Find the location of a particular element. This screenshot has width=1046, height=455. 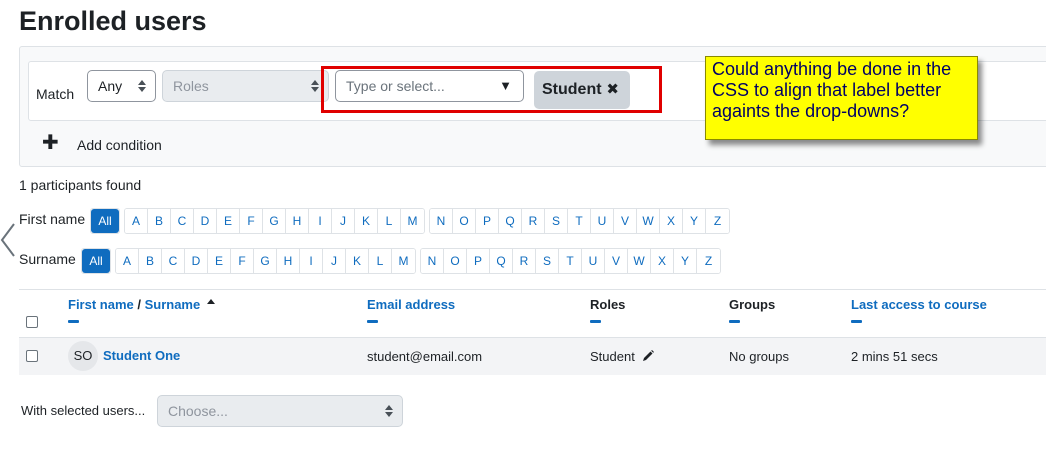

first-name-initials-label: First name is located at coordinates (52, 219).